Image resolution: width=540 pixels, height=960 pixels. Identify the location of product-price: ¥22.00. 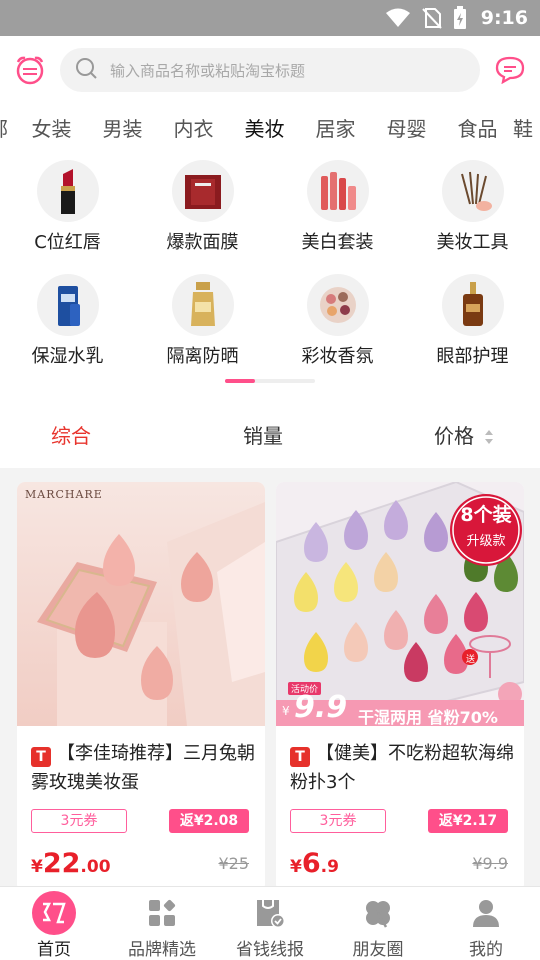
(71, 863).